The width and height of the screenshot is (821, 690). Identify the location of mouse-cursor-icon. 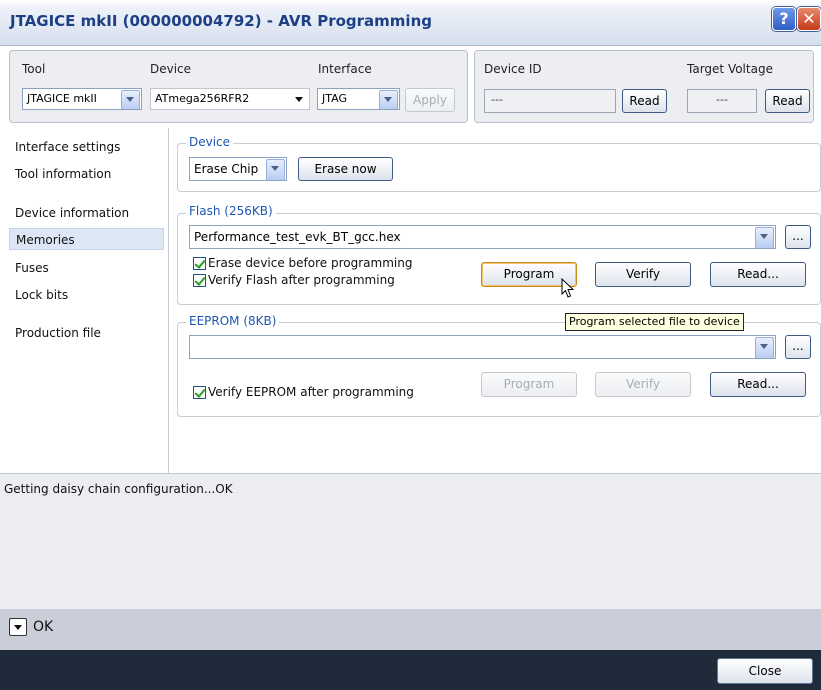
(568, 288).